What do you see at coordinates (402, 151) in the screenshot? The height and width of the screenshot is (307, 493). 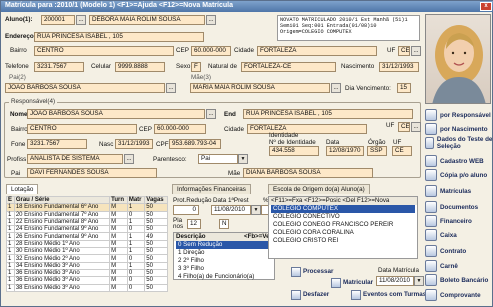 I see `resp-uf2-field: CE` at bounding box center [402, 151].